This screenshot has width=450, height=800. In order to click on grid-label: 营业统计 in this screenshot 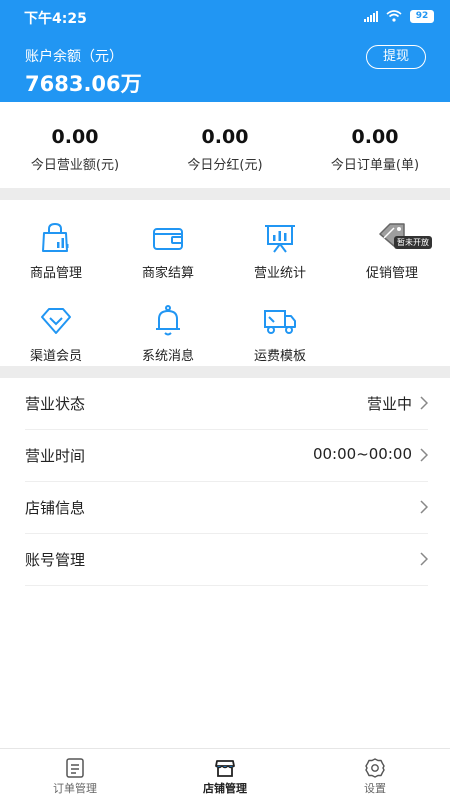, I will do `click(279, 273)`.